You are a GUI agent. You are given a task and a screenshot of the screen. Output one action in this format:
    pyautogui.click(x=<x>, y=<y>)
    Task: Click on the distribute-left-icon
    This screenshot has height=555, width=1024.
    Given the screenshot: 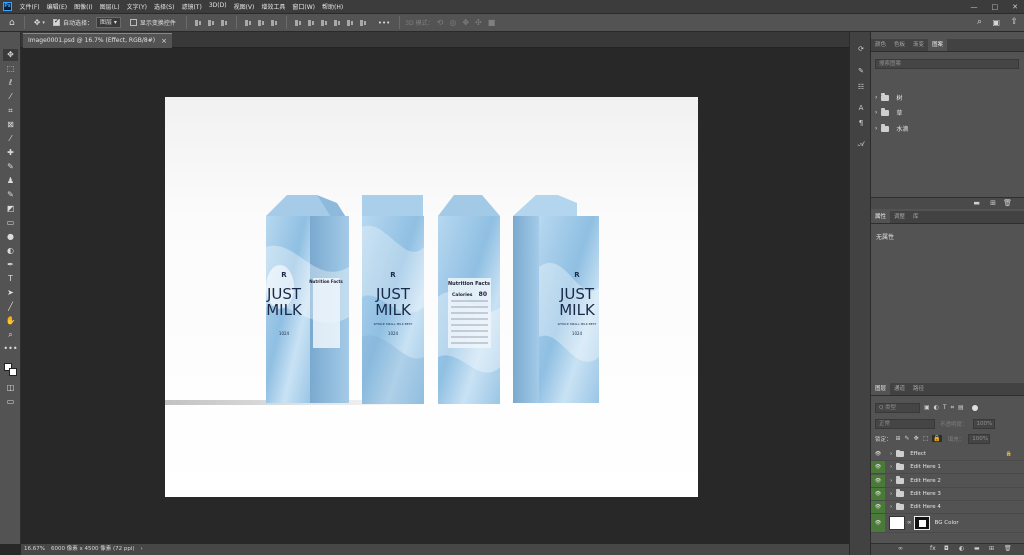 What is the action you would take?
    pyautogui.click(x=337, y=23)
    